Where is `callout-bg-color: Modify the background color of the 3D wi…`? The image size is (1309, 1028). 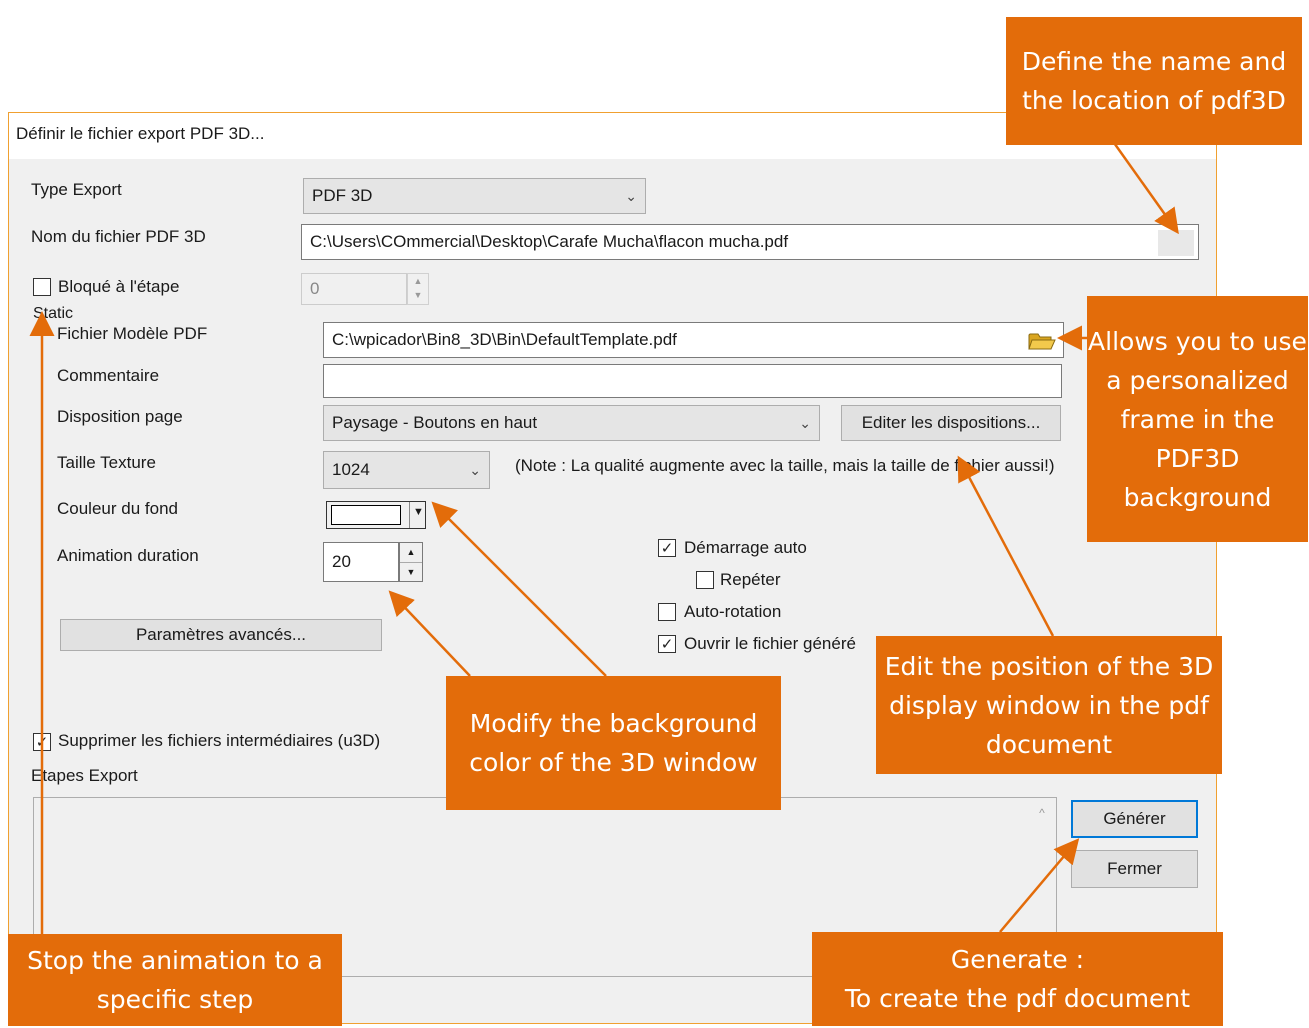 callout-bg-color: Modify the background color of the 3D wi… is located at coordinates (613, 743).